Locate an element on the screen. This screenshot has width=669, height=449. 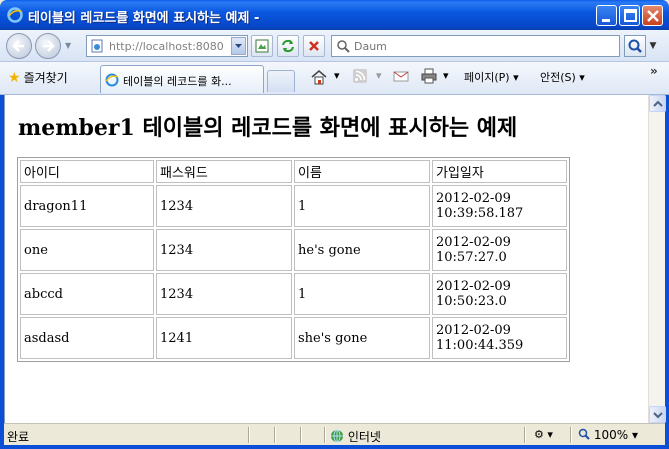
search-button is located at coordinates (635, 46).